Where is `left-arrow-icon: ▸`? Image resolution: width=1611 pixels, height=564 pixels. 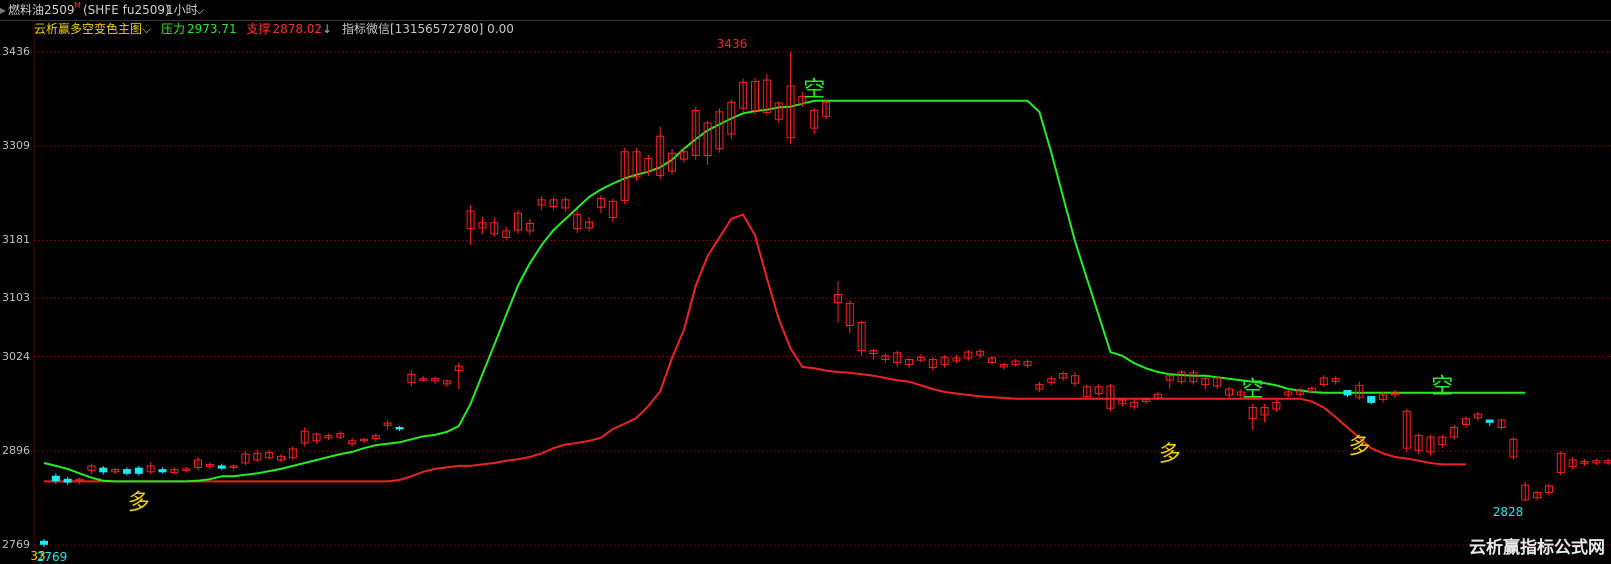 left-arrow-icon: ▸ is located at coordinates (3, 10).